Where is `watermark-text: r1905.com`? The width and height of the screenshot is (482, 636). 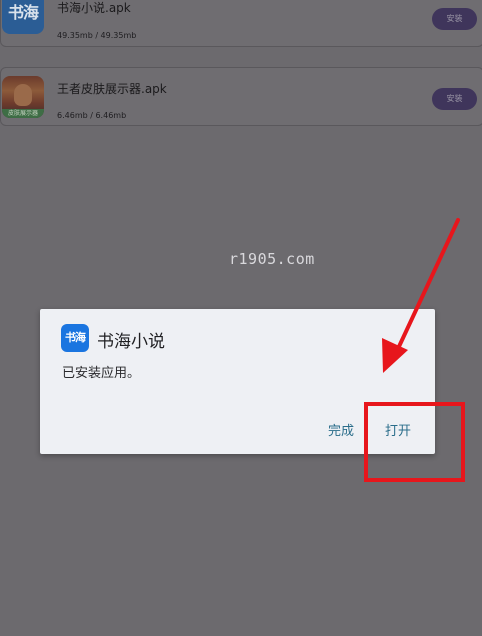 watermark-text: r1905.com is located at coordinates (272, 259).